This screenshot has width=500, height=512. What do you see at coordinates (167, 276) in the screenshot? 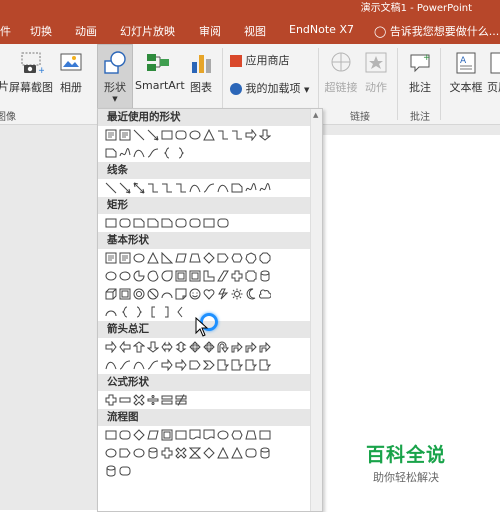
I see `shape-tear-icon` at bounding box center [167, 276].